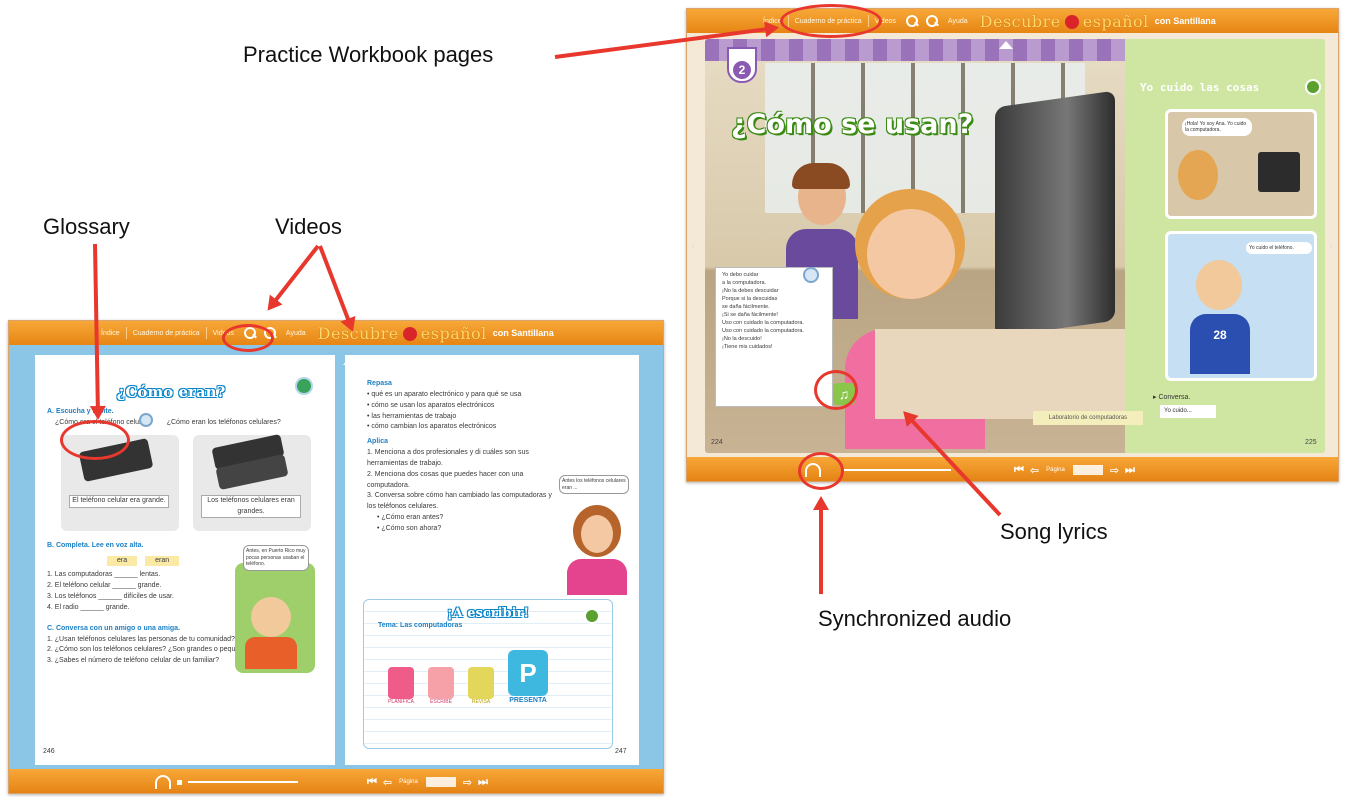 This screenshot has width=1348, height=797. What do you see at coordinates (119, 501) in the screenshot?
I see `caption-1: El teléfono celular era grande.` at bounding box center [119, 501].